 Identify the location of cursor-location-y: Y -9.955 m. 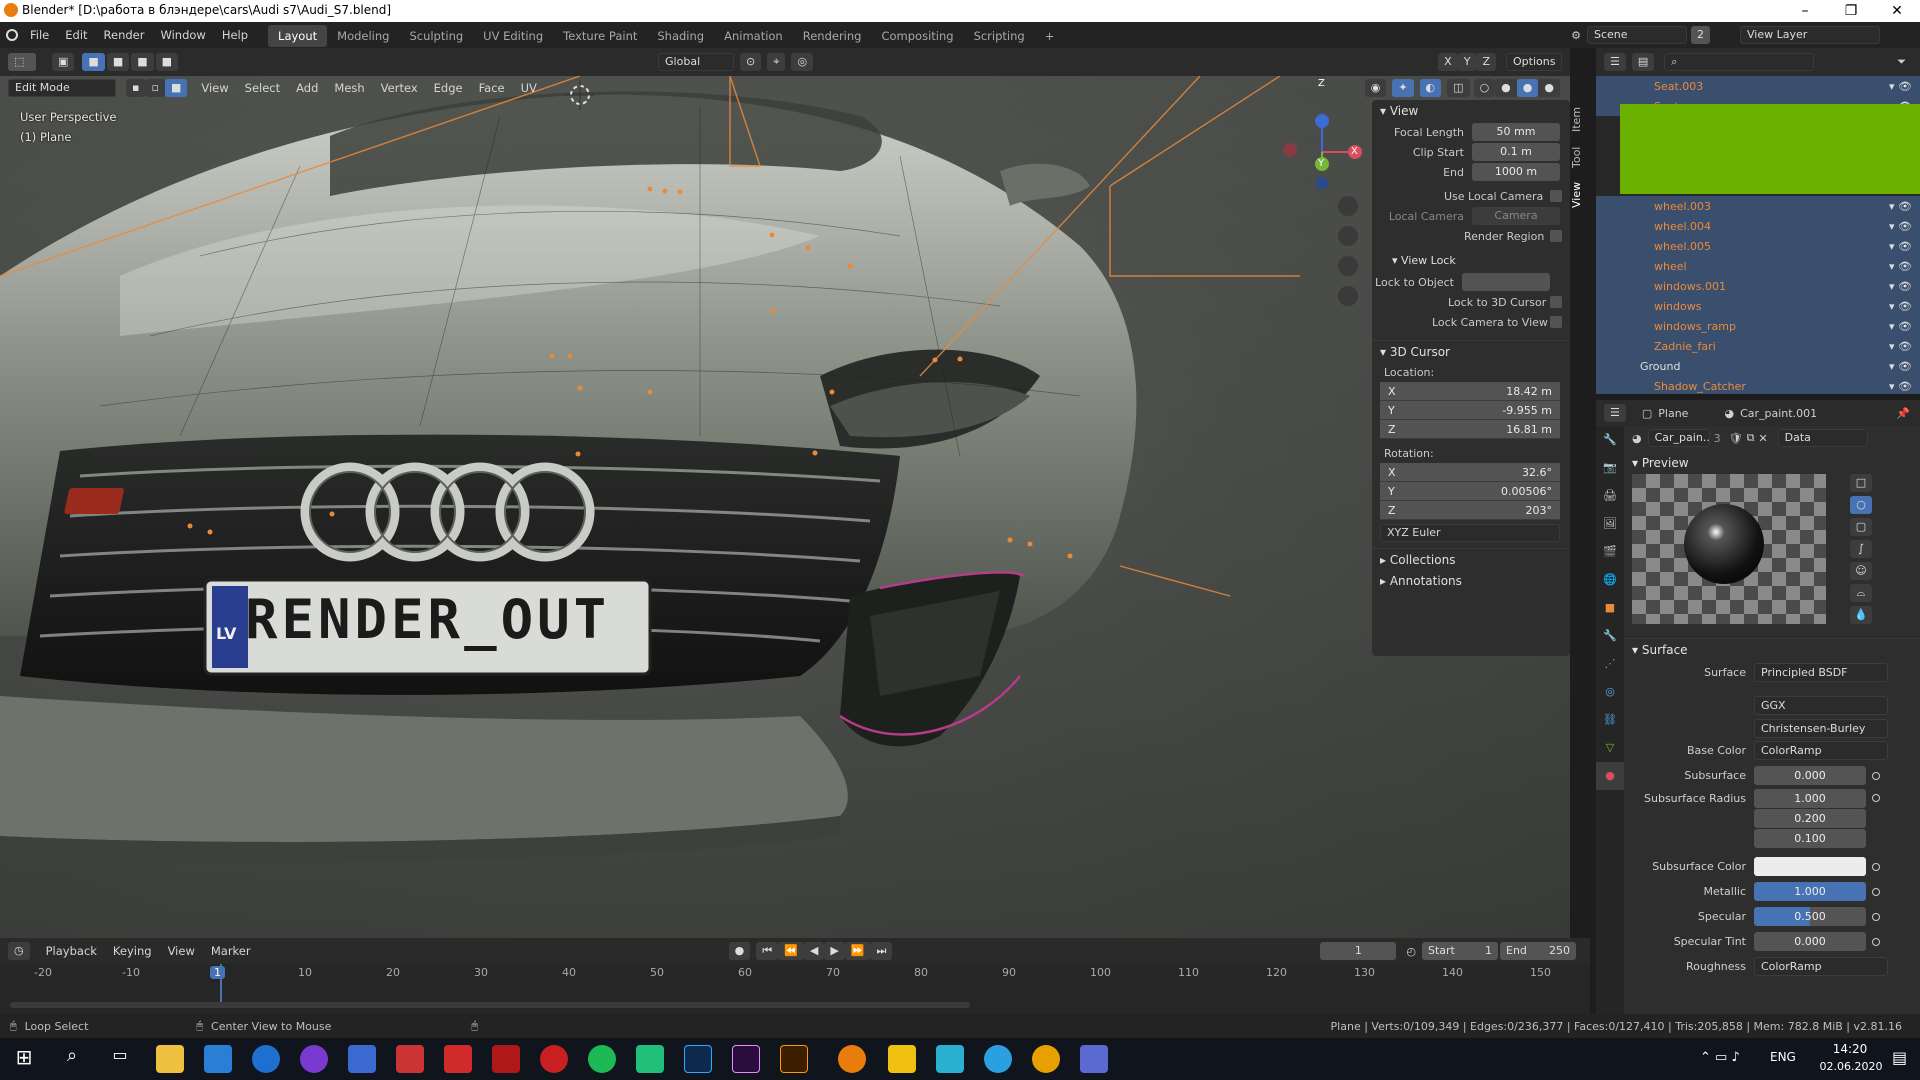
(1470, 410).